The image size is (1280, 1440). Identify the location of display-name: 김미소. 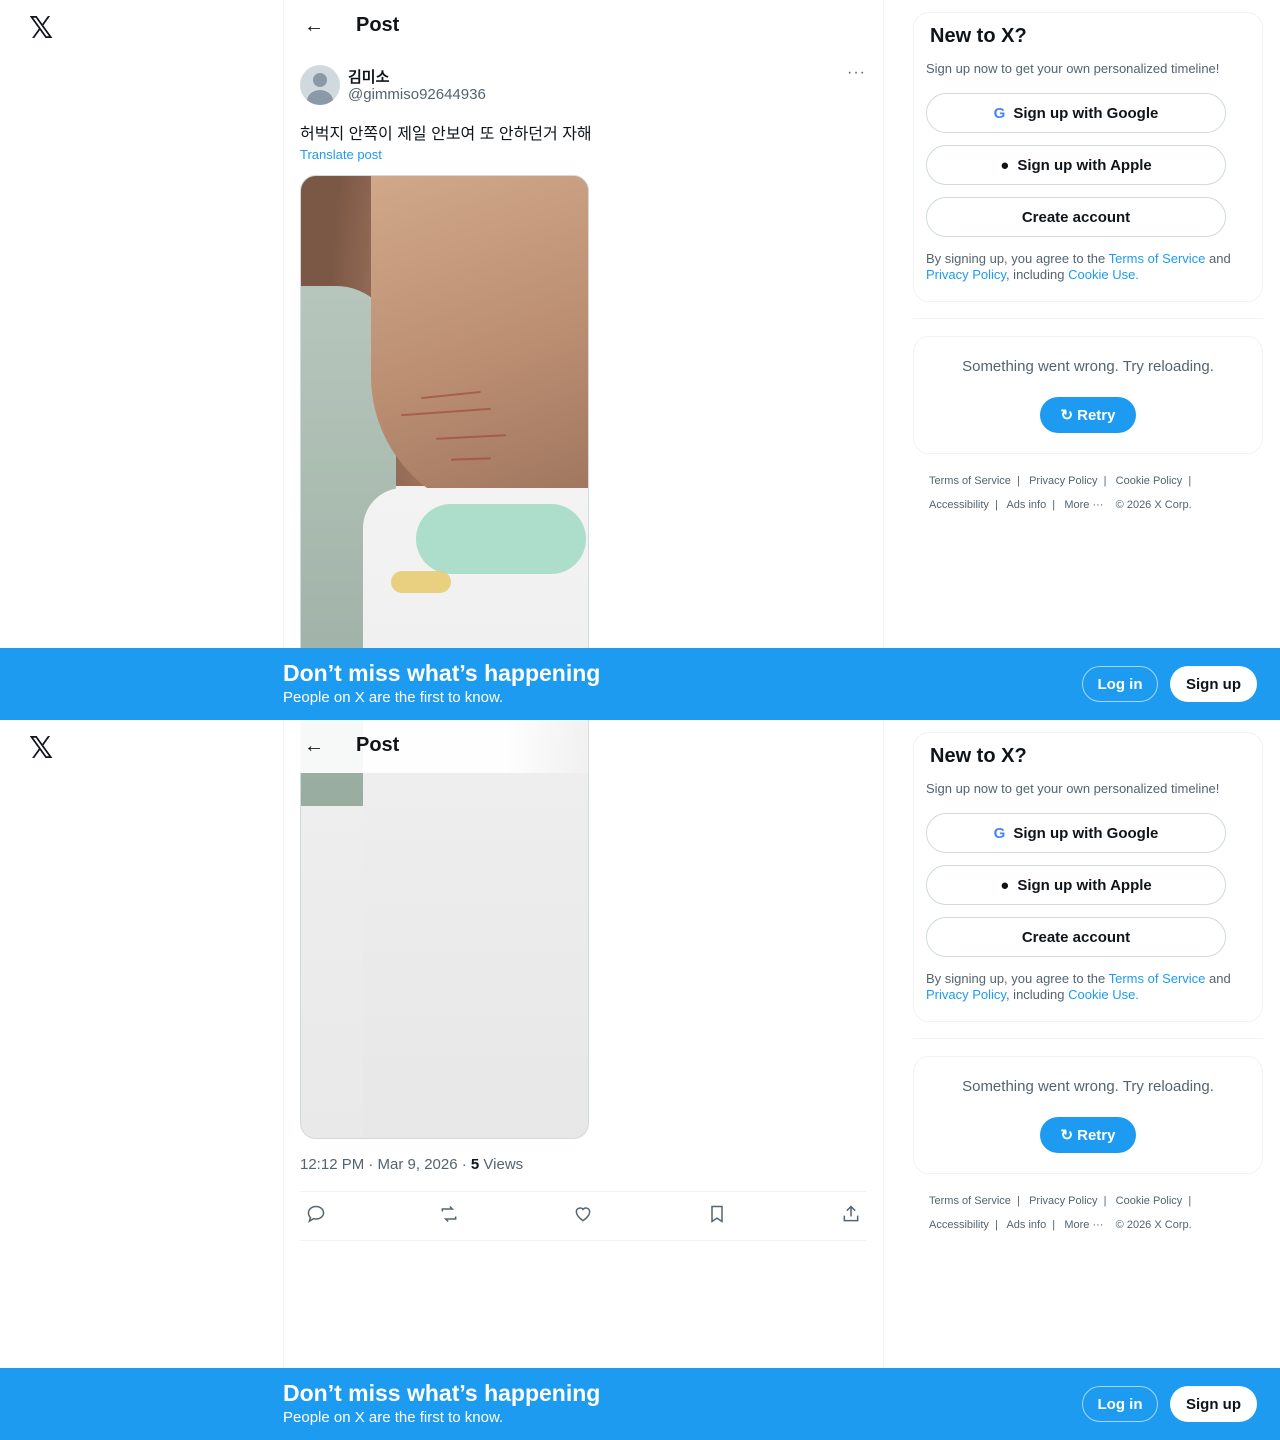
(368, 76).